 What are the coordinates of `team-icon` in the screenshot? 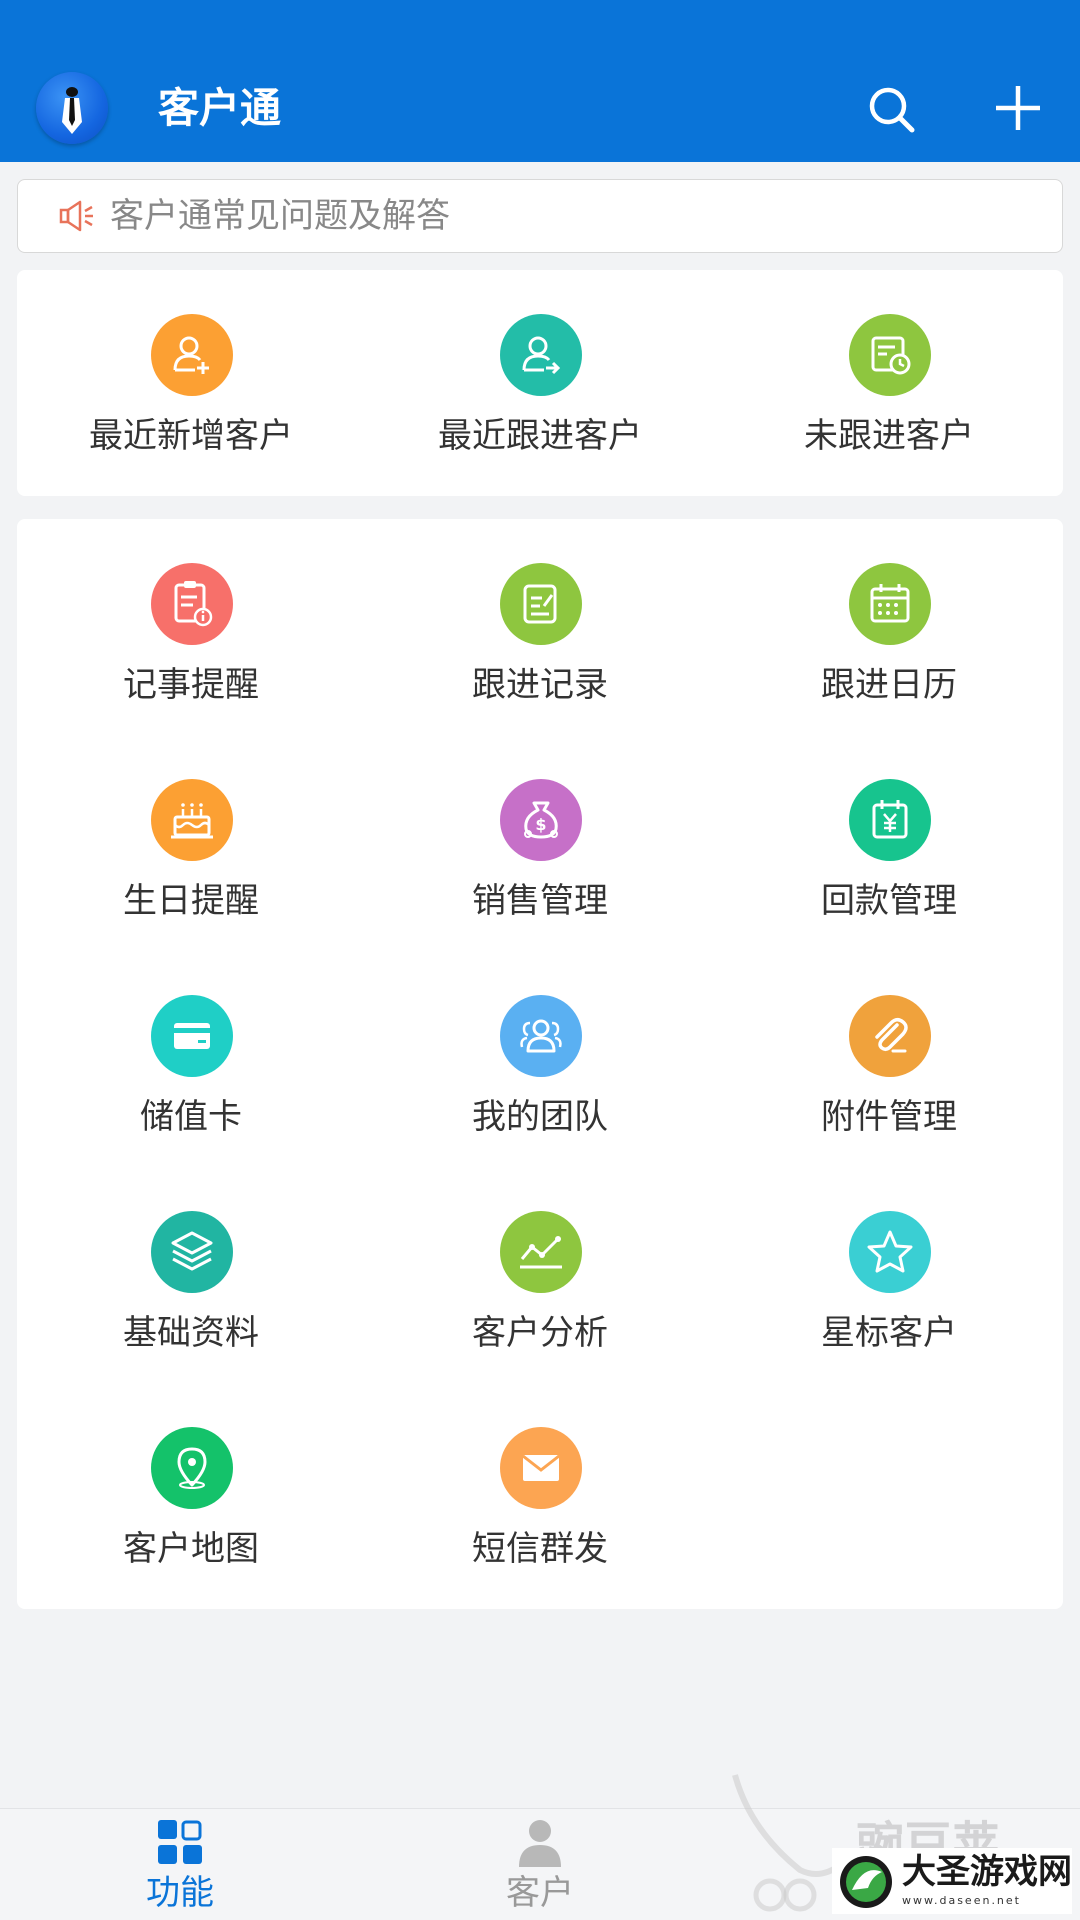 It's located at (541, 1036).